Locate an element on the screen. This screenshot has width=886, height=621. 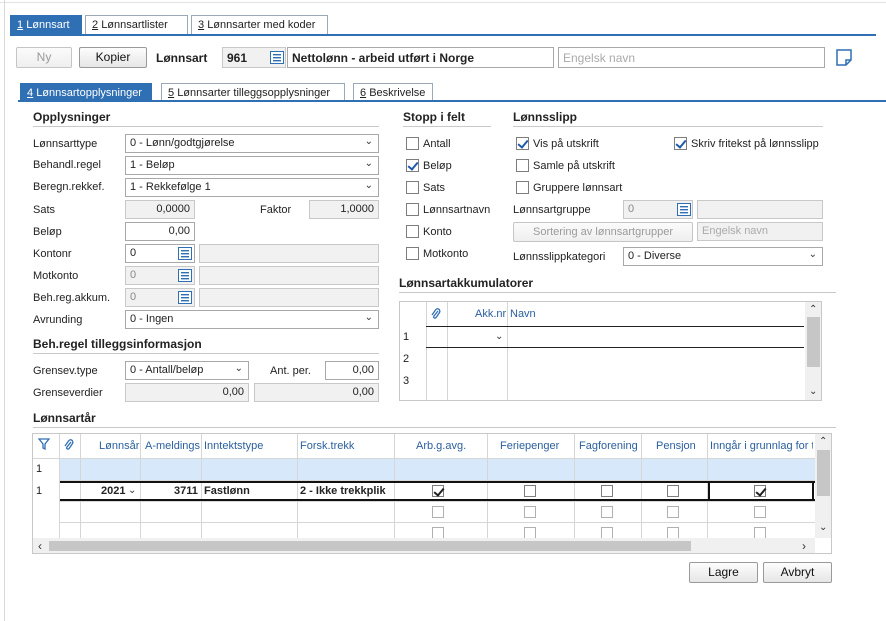
akkumulator-grid: Akk.nr Navn 1 2 3 ⌄ ⌃ ⌄ is located at coordinates (610, 351).